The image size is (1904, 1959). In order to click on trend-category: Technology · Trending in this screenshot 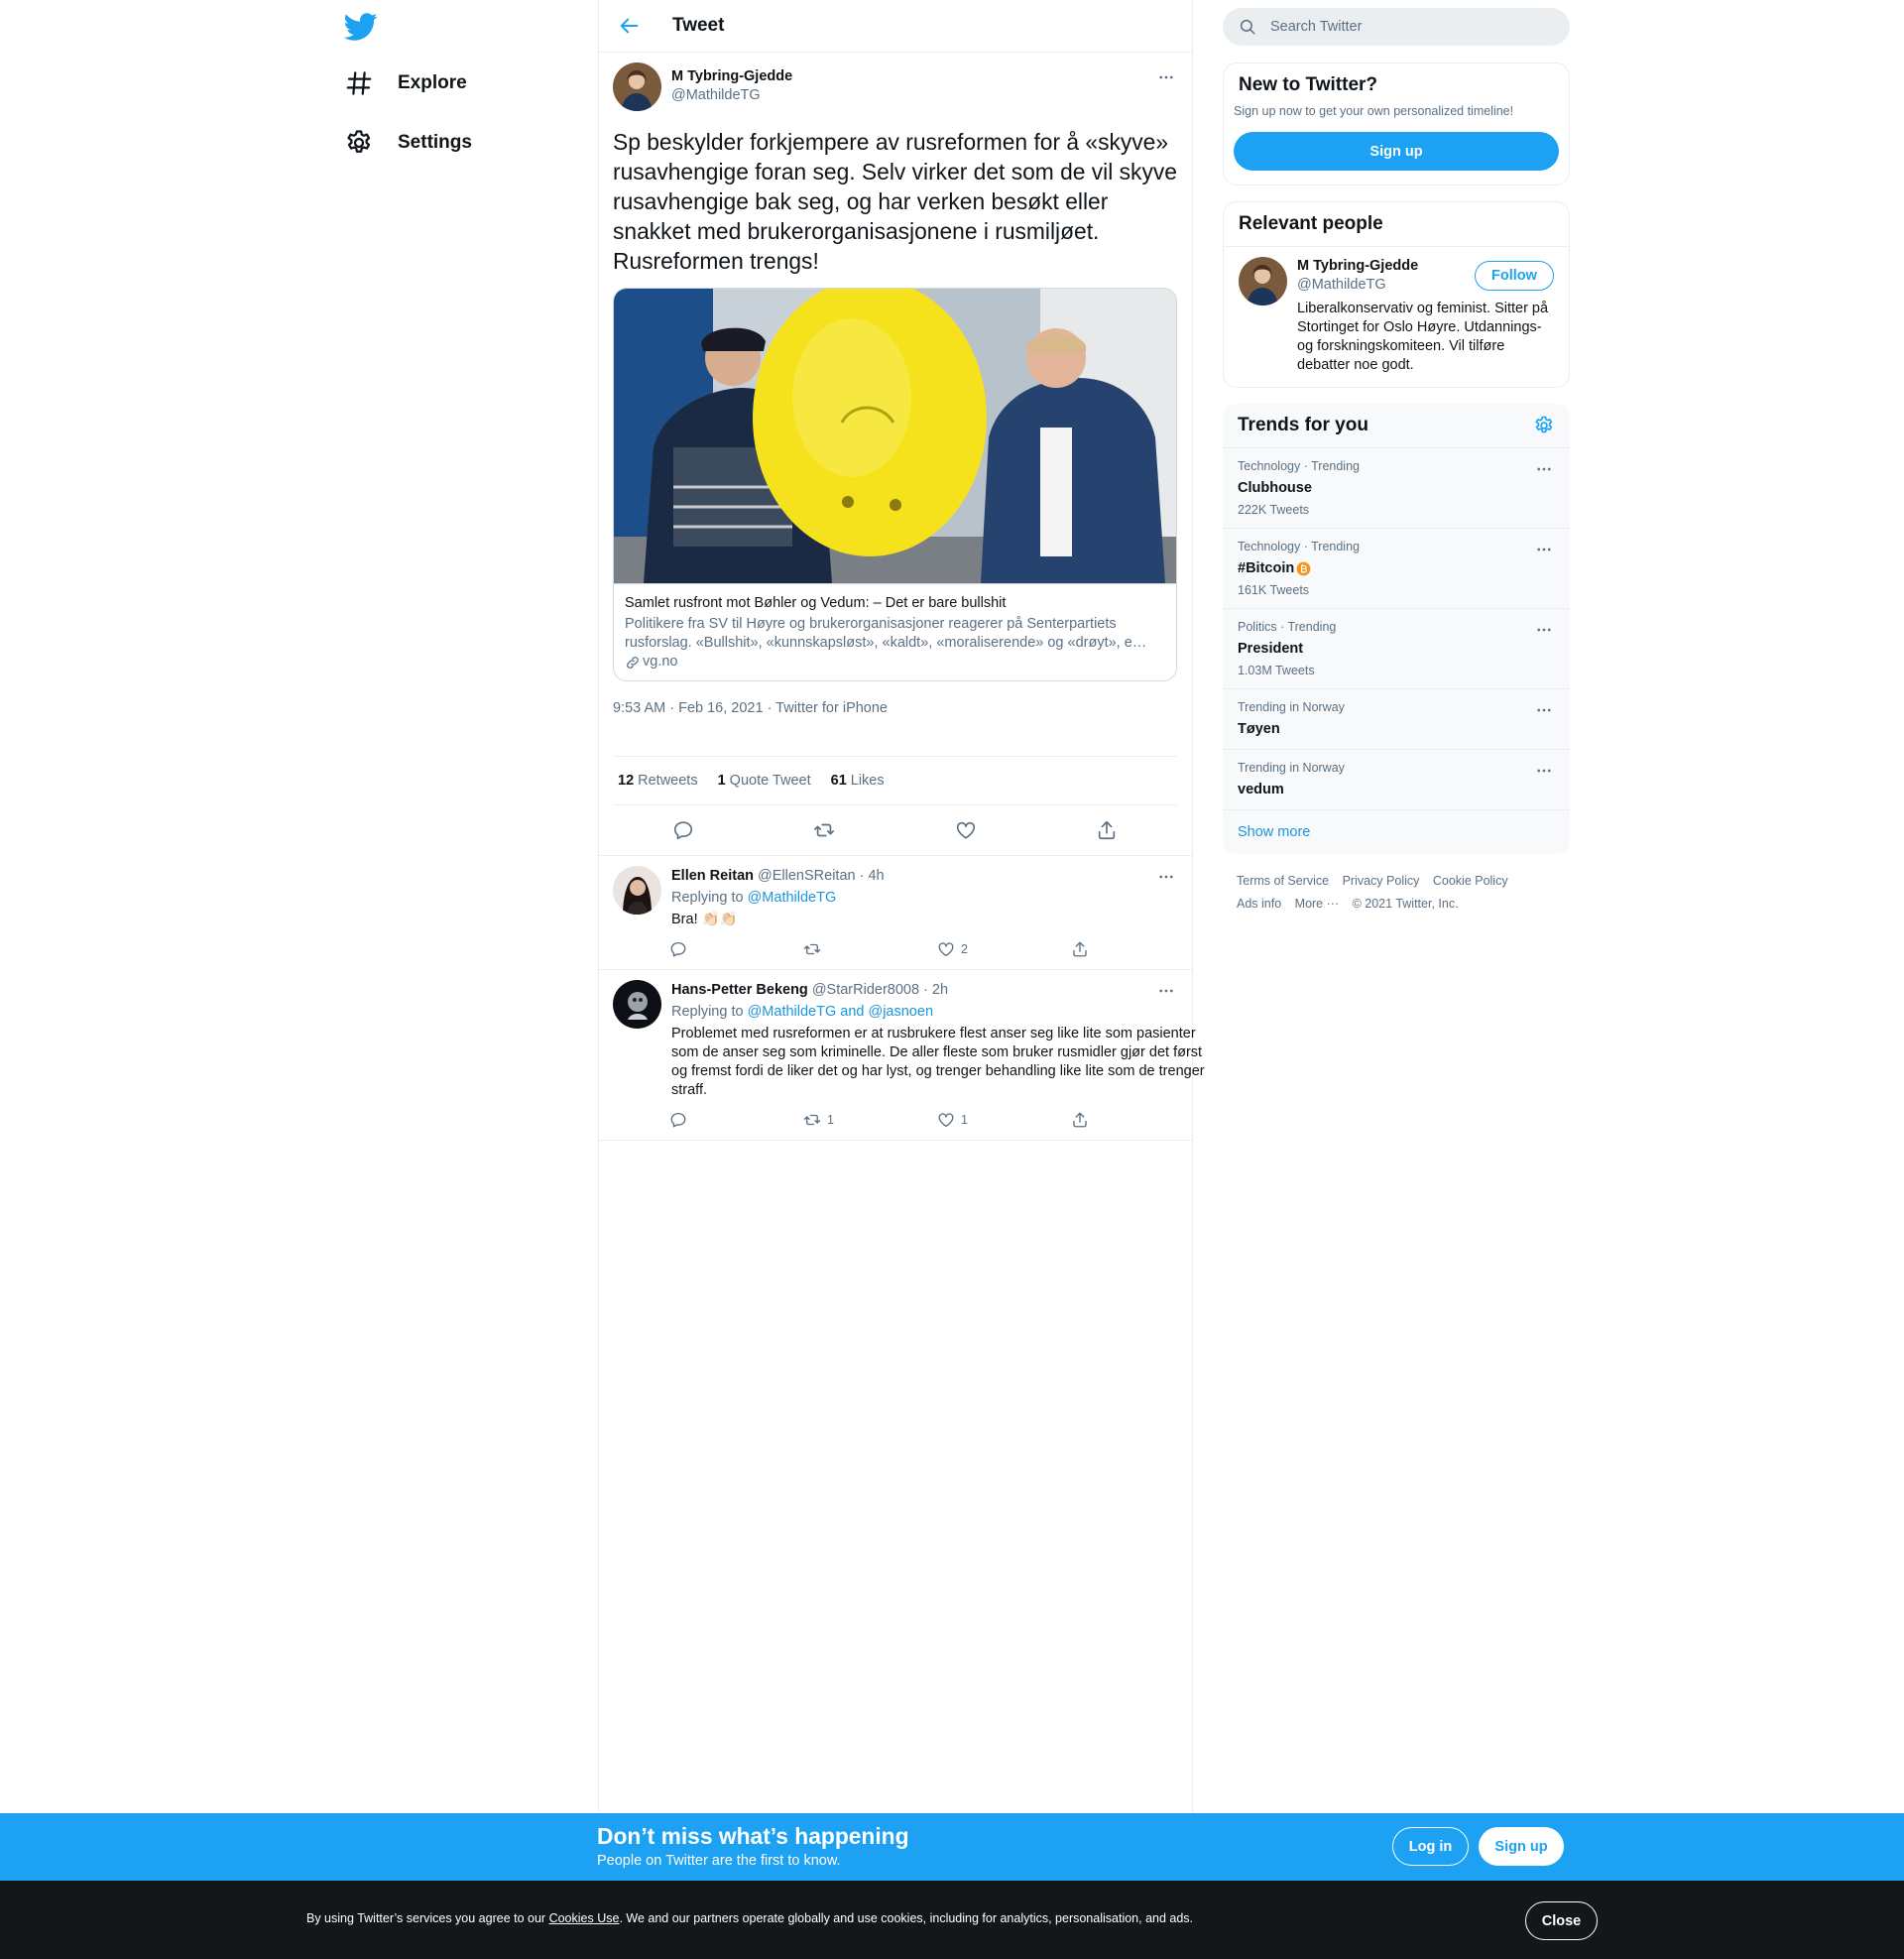, I will do `click(1299, 546)`.